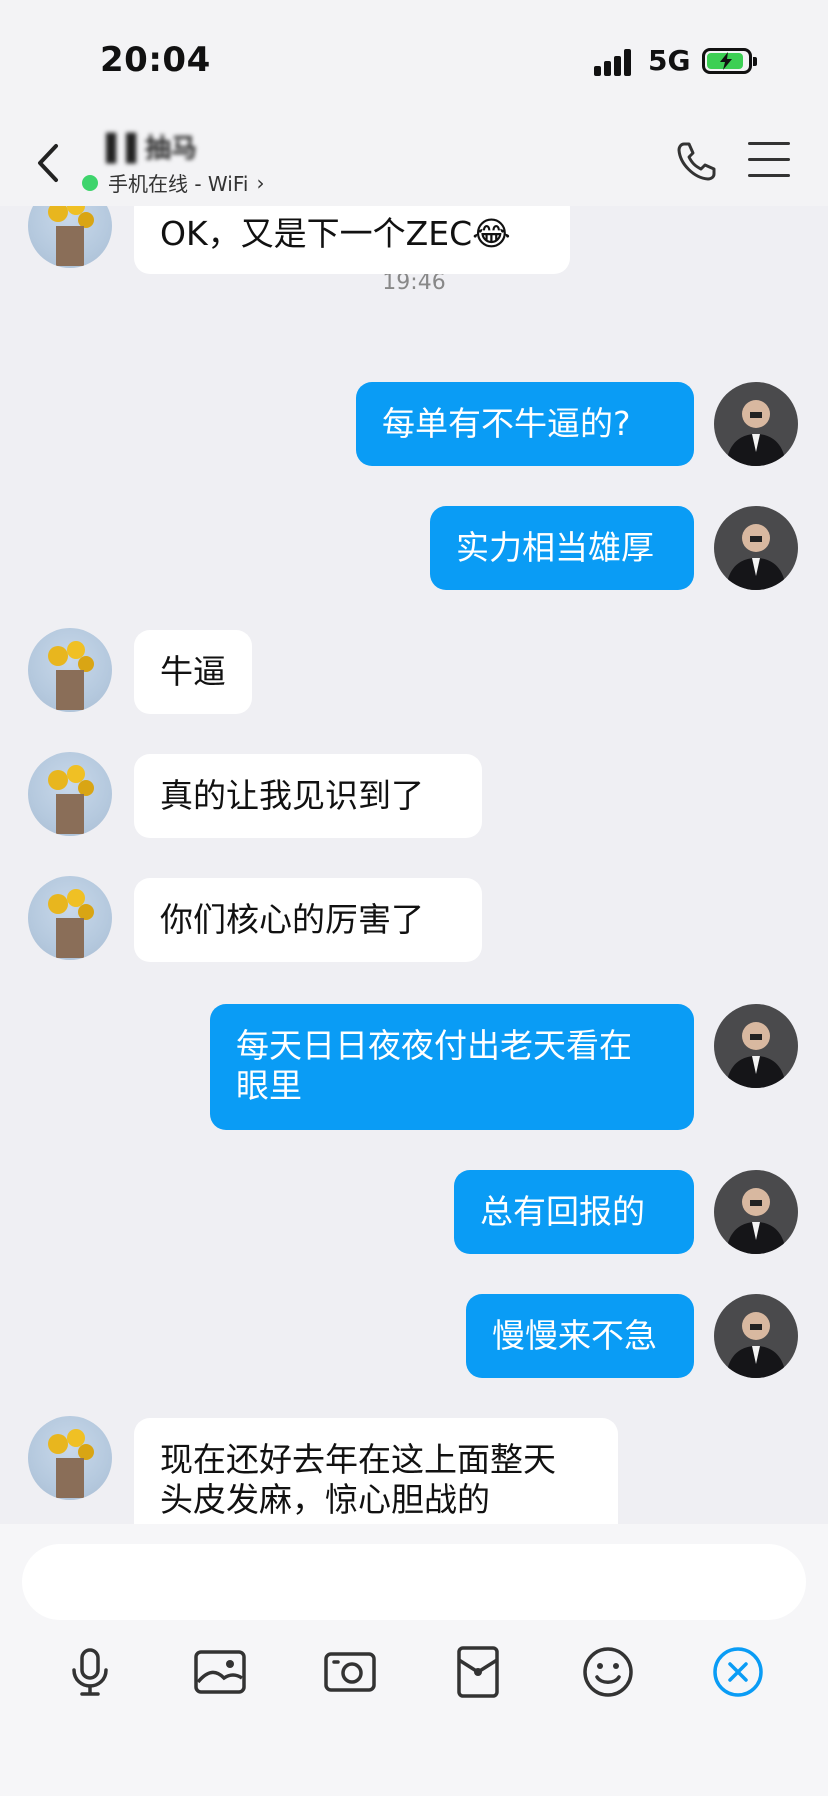 This screenshot has width=828, height=1796. I want to click on emoji-button, so click(608, 1672).